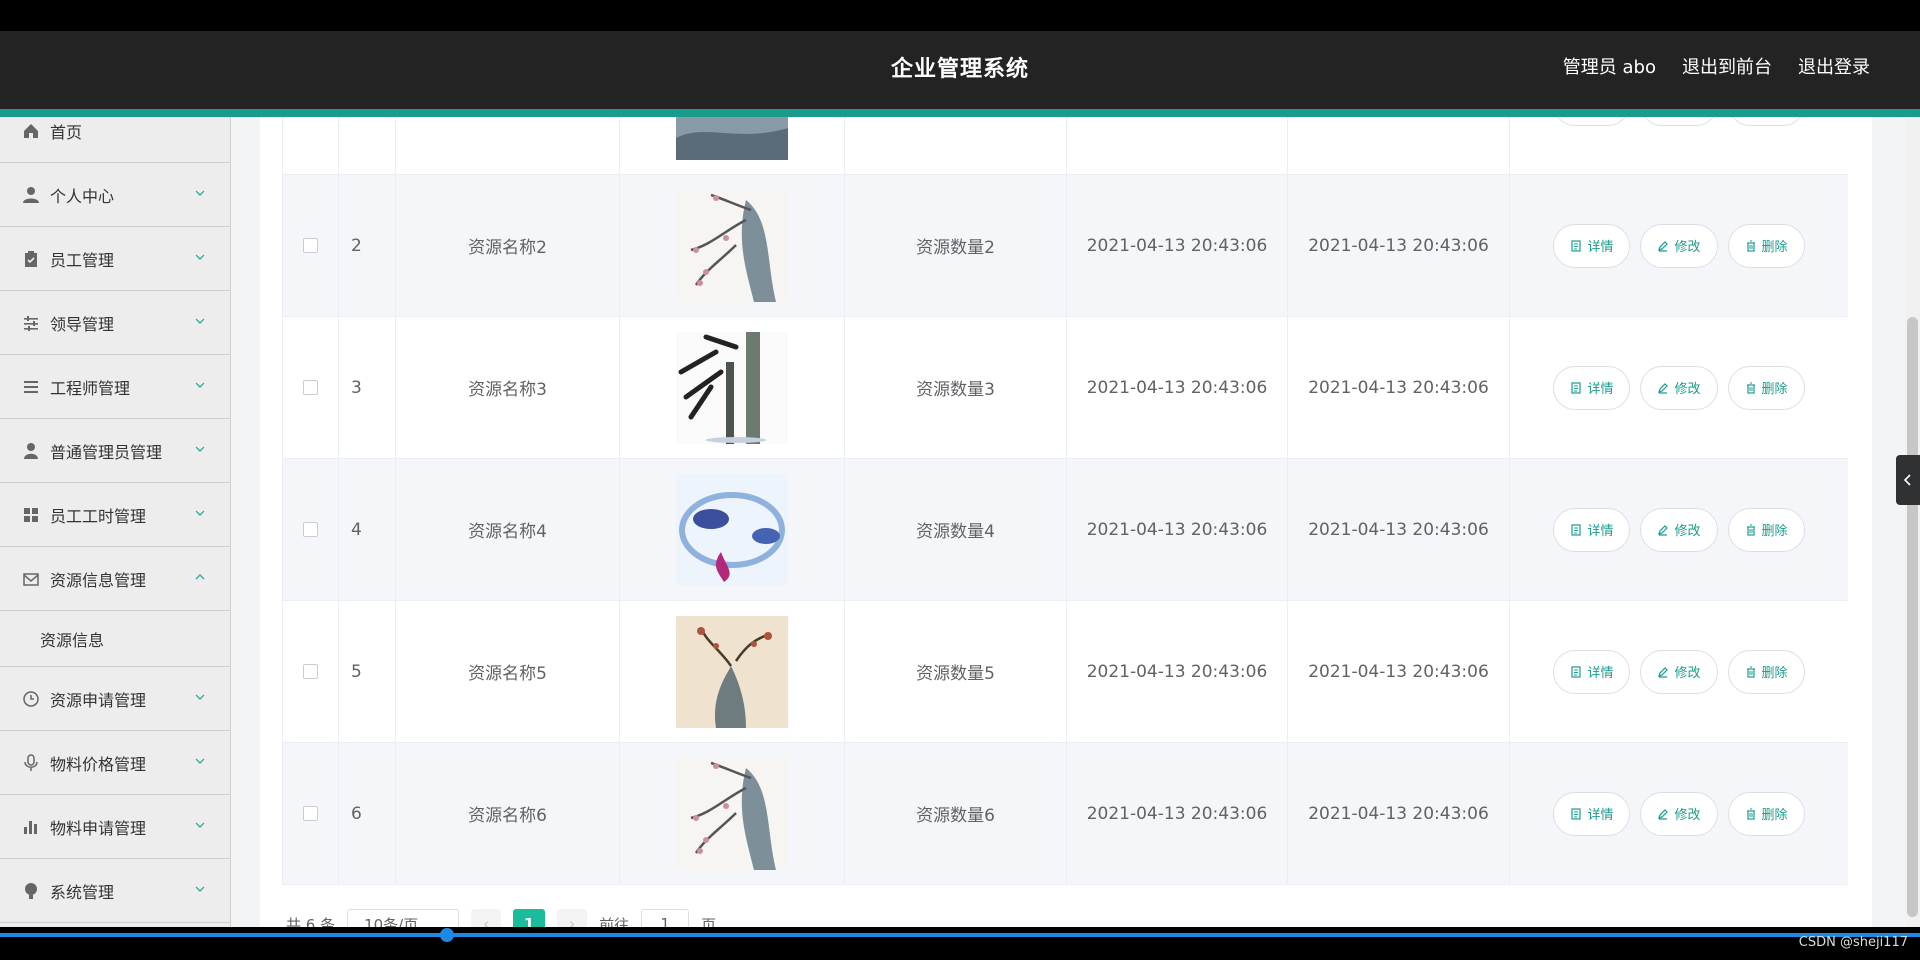 The image size is (1920, 960). Describe the element at coordinates (960, 943) in the screenshot. I see `video-control-bar: CSDN @sheji117` at that location.